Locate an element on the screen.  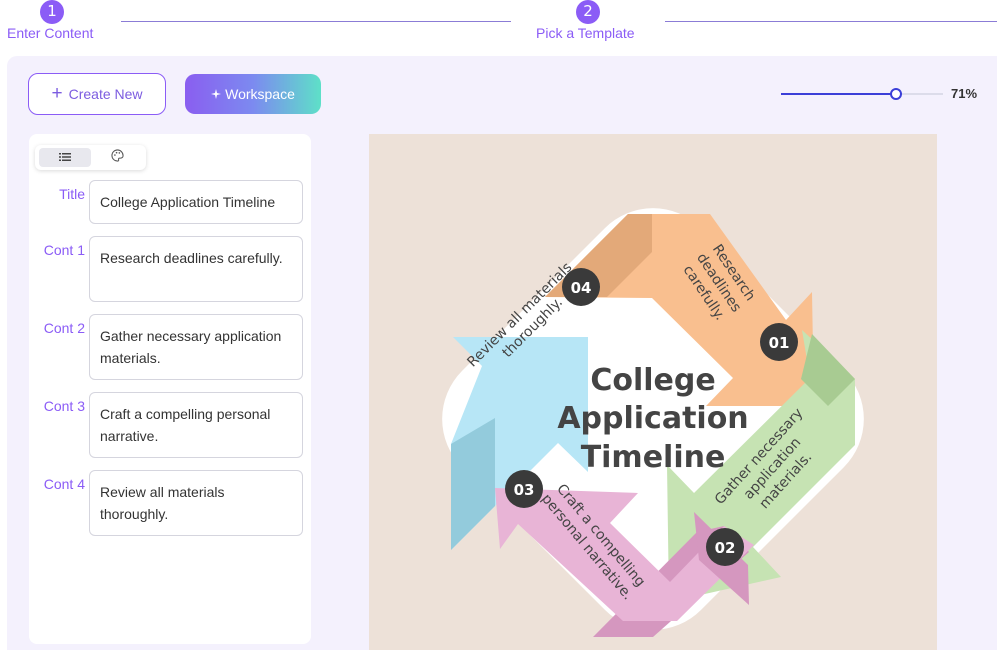
cont-2-input: Gather necessary application materials. is located at coordinates (196, 347).